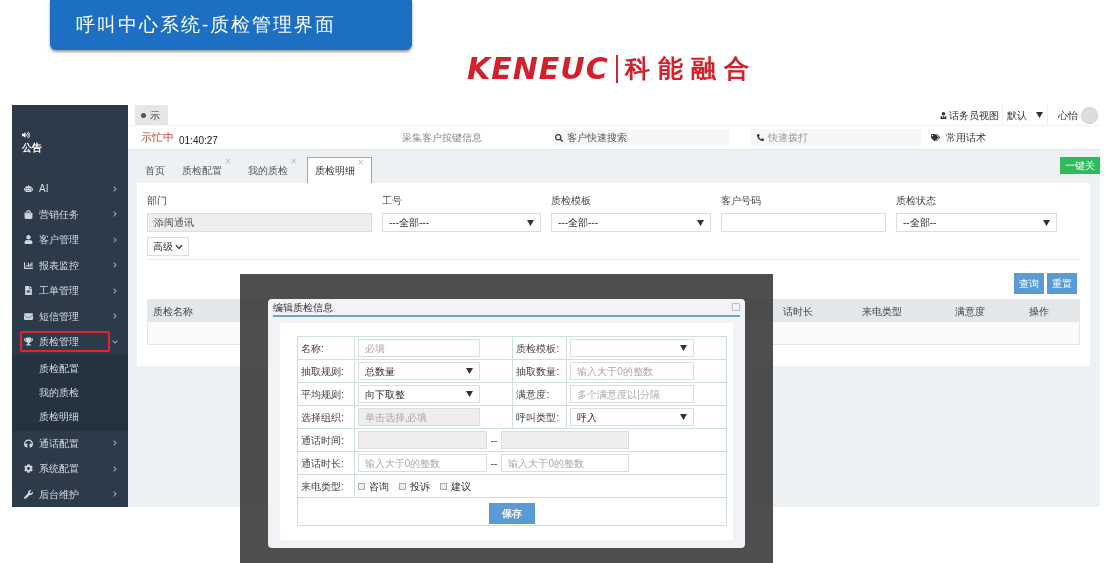  I want to click on form-label: 质检模板:, so click(538, 348).